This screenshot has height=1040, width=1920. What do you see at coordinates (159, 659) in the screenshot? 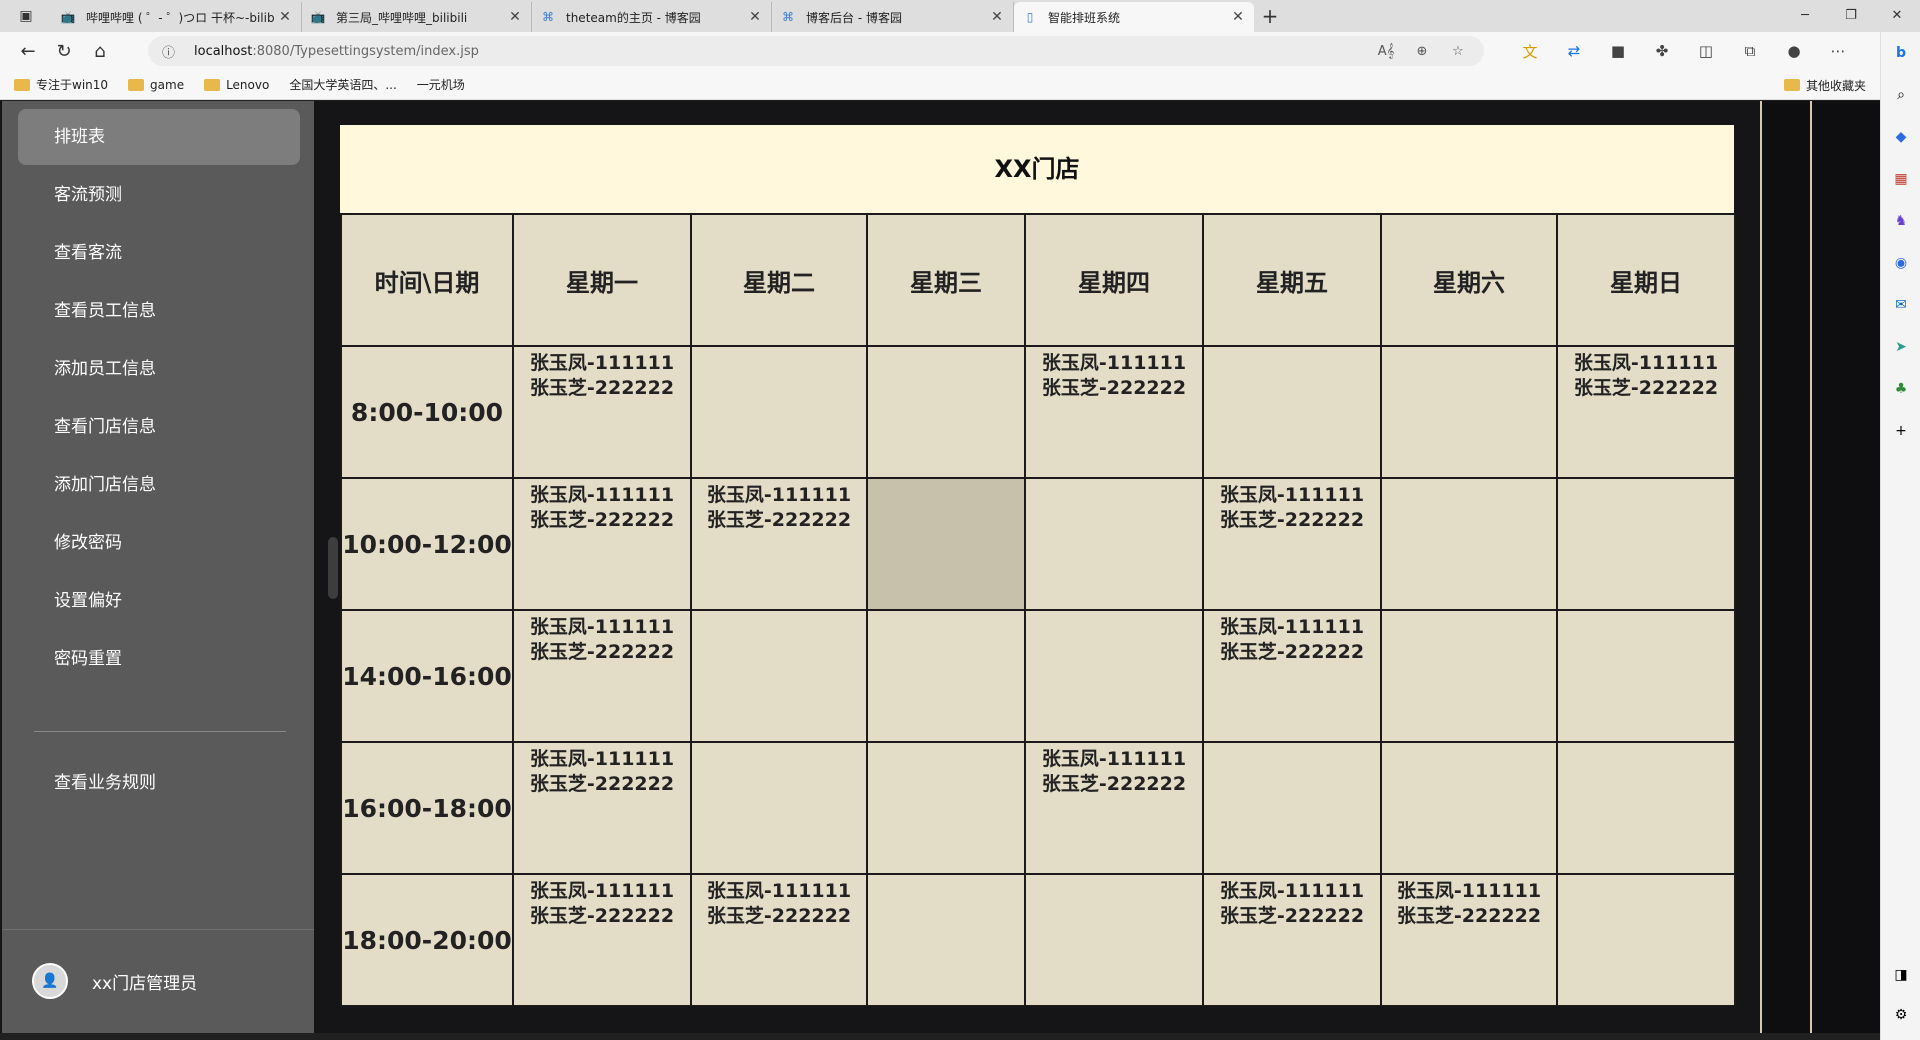
I see `sidebar-menu-item: 密码重置` at bounding box center [159, 659].